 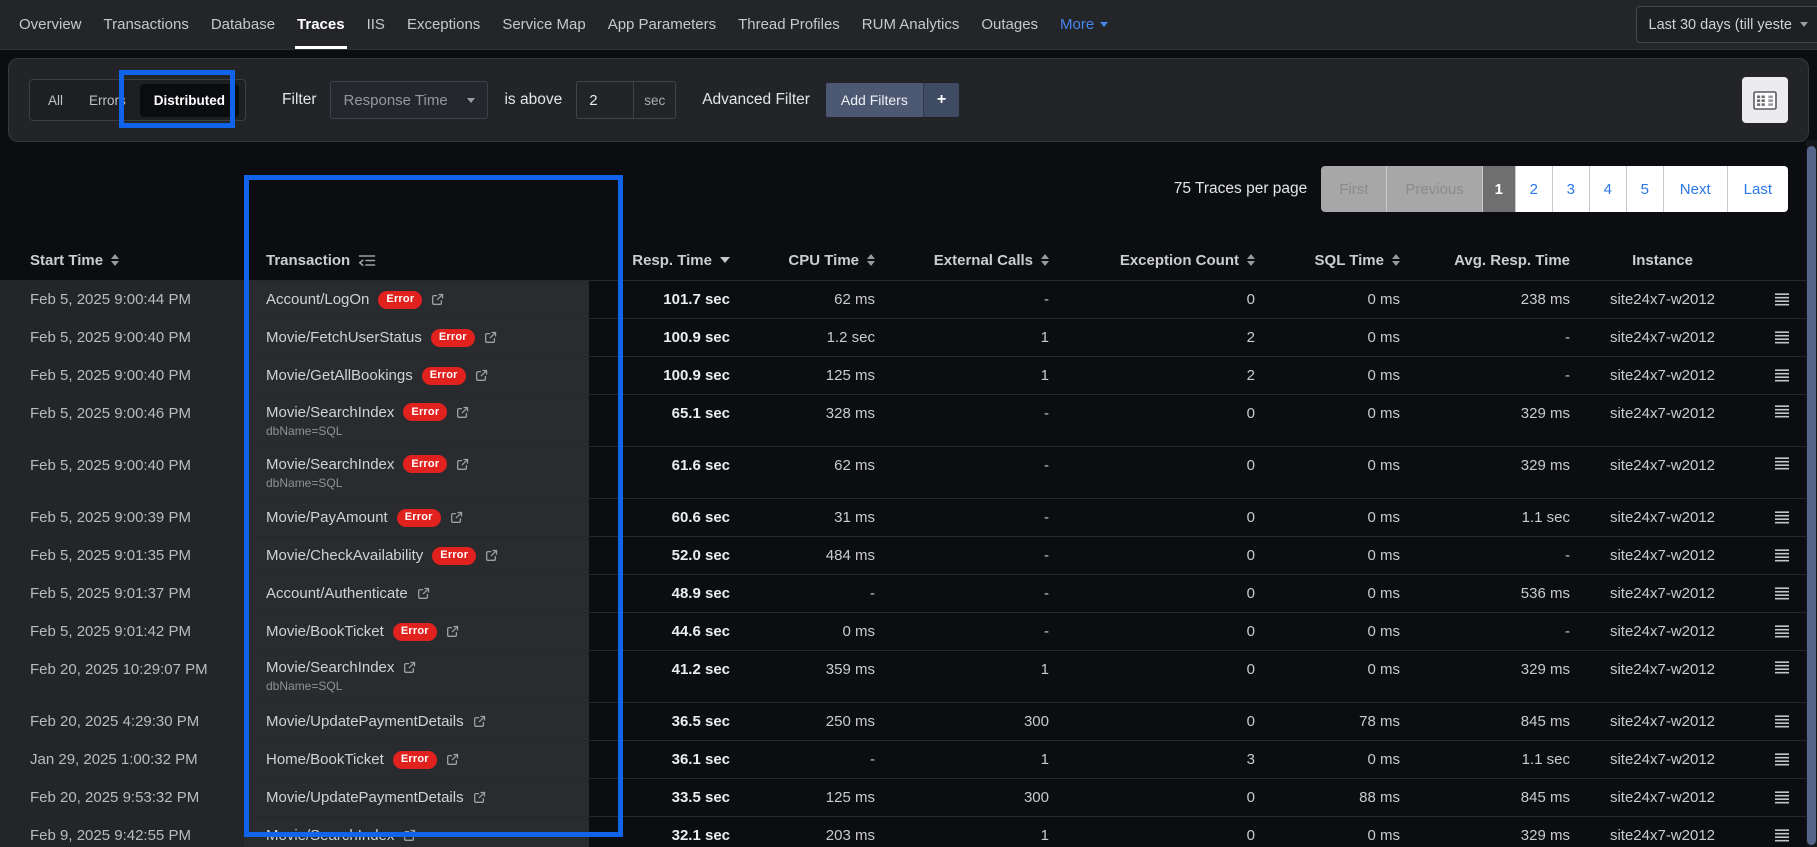 What do you see at coordinates (1811, 495) in the screenshot?
I see `scrollbar-thumb` at bounding box center [1811, 495].